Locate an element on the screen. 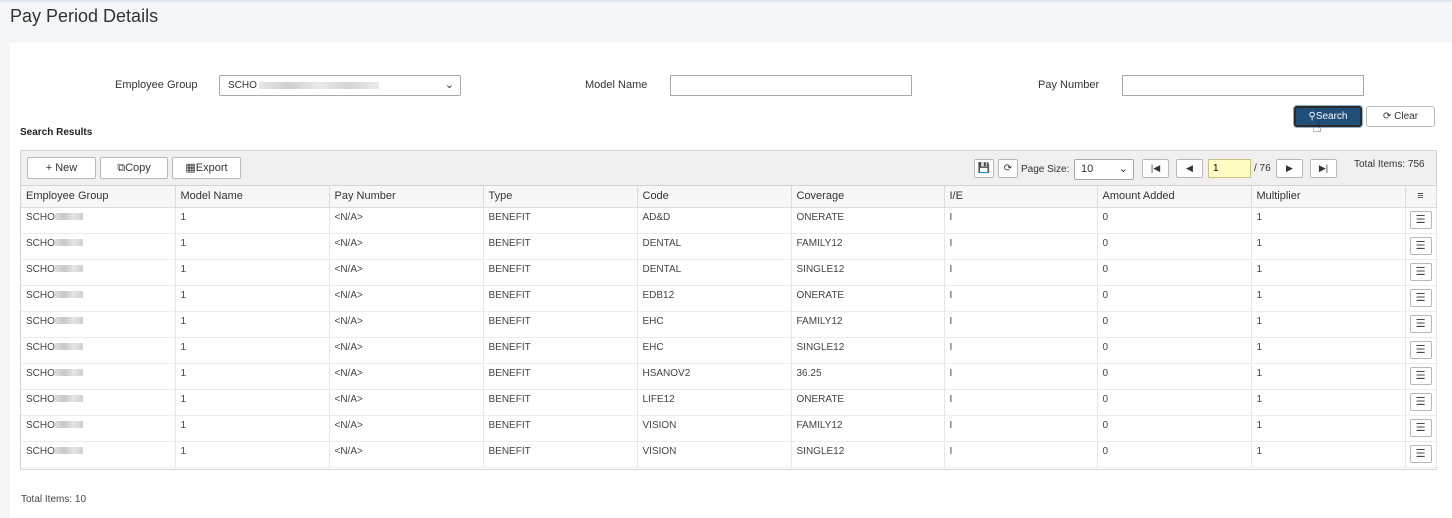 Image resolution: width=1452 pixels, height=518 pixels. employee-group-select: SCHO ⌄ is located at coordinates (340, 85).